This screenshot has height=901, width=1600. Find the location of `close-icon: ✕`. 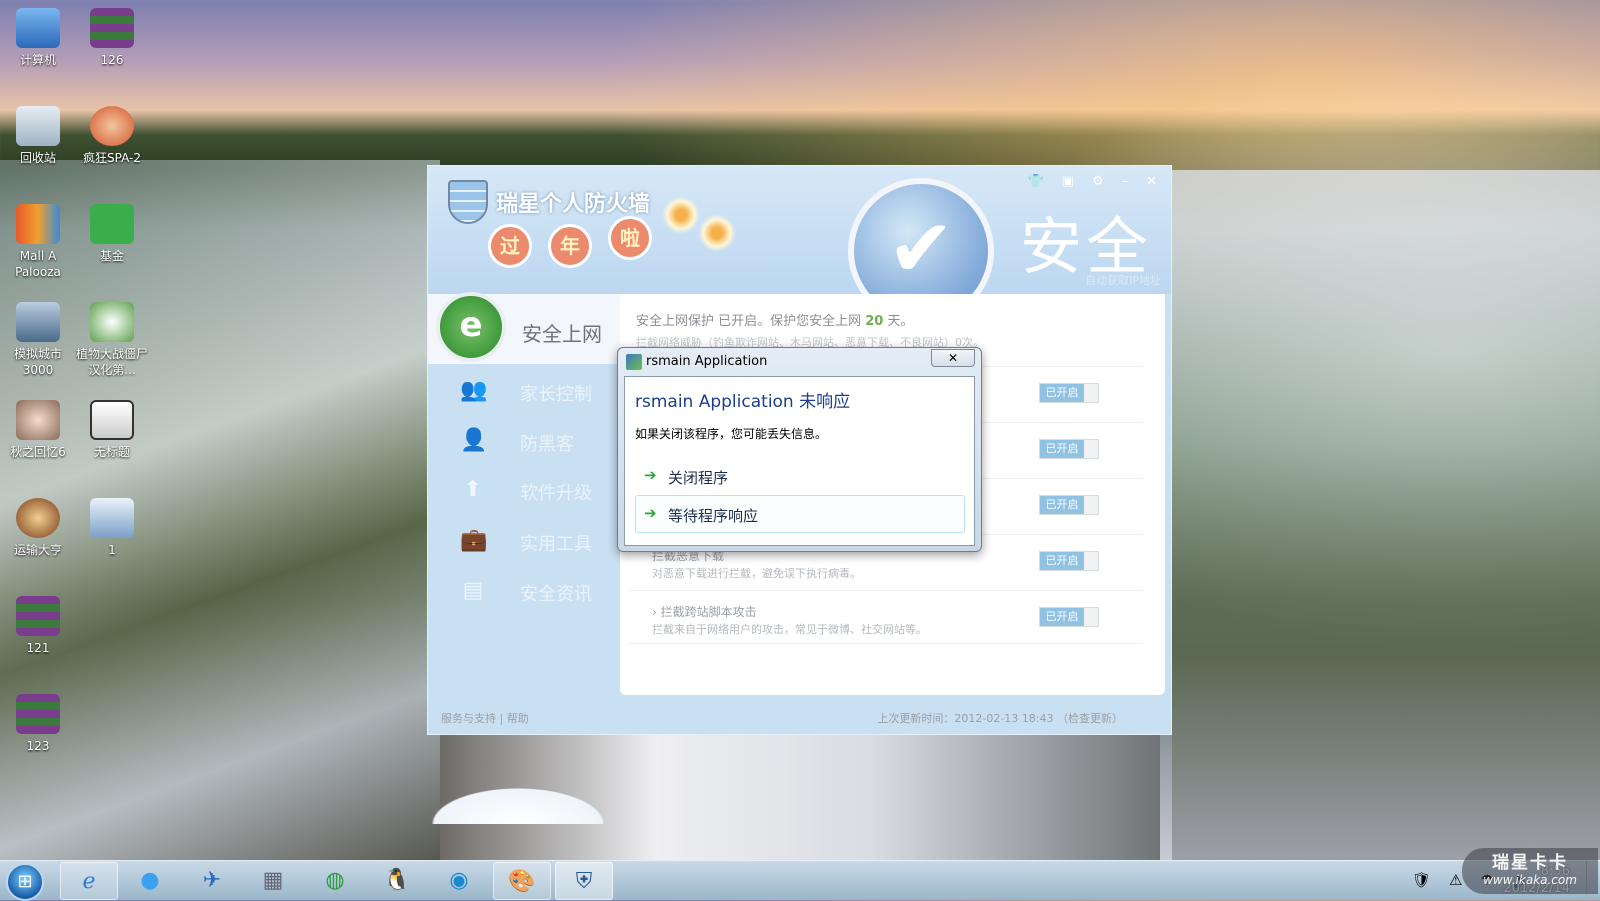

close-icon: ✕ is located at coordinates (1151, 181).